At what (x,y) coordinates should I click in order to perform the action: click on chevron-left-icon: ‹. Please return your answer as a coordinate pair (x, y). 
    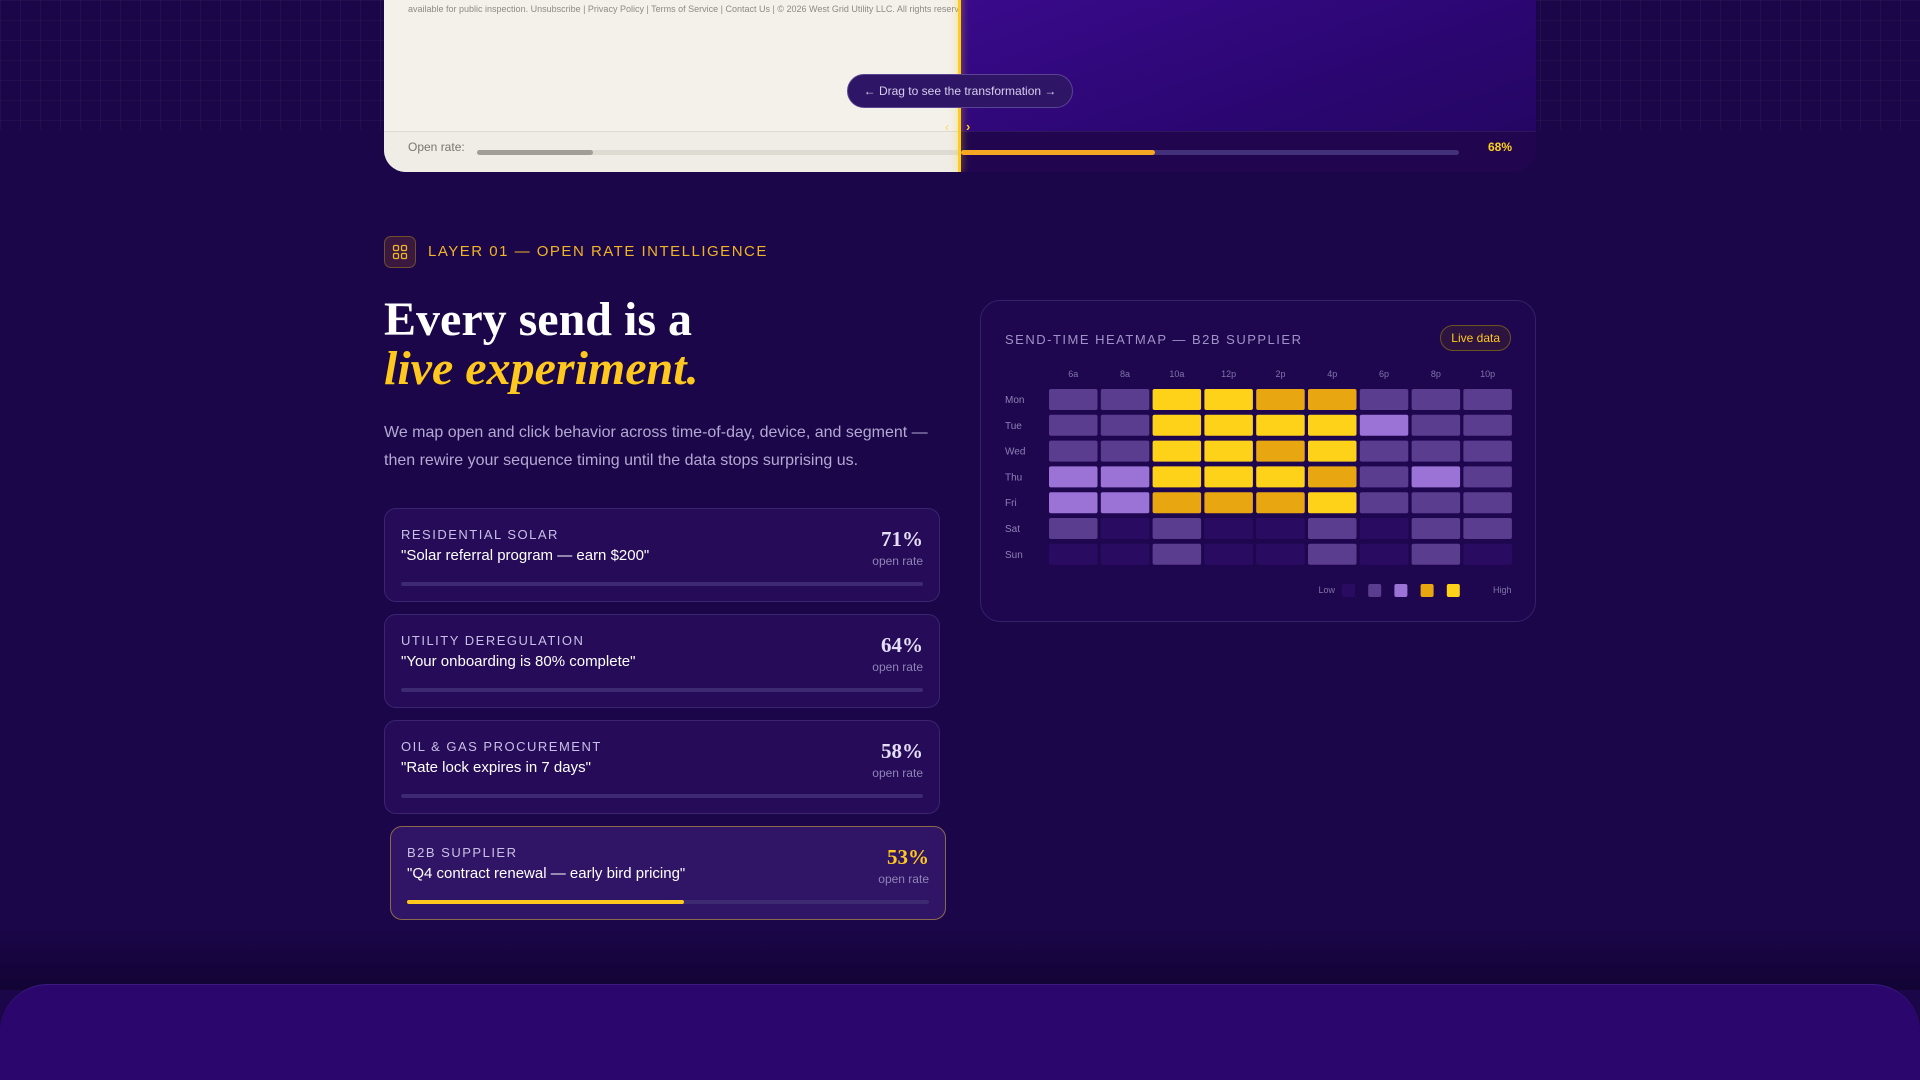
    Looking at the image, I should click on (947, 127).